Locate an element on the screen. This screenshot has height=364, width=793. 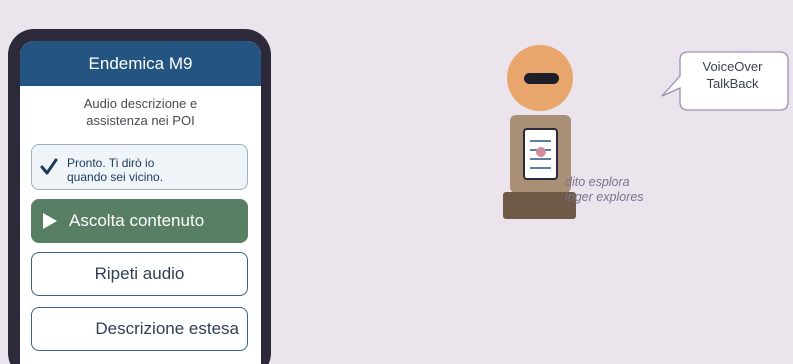
check-icon is located at coordinates (49, 166).